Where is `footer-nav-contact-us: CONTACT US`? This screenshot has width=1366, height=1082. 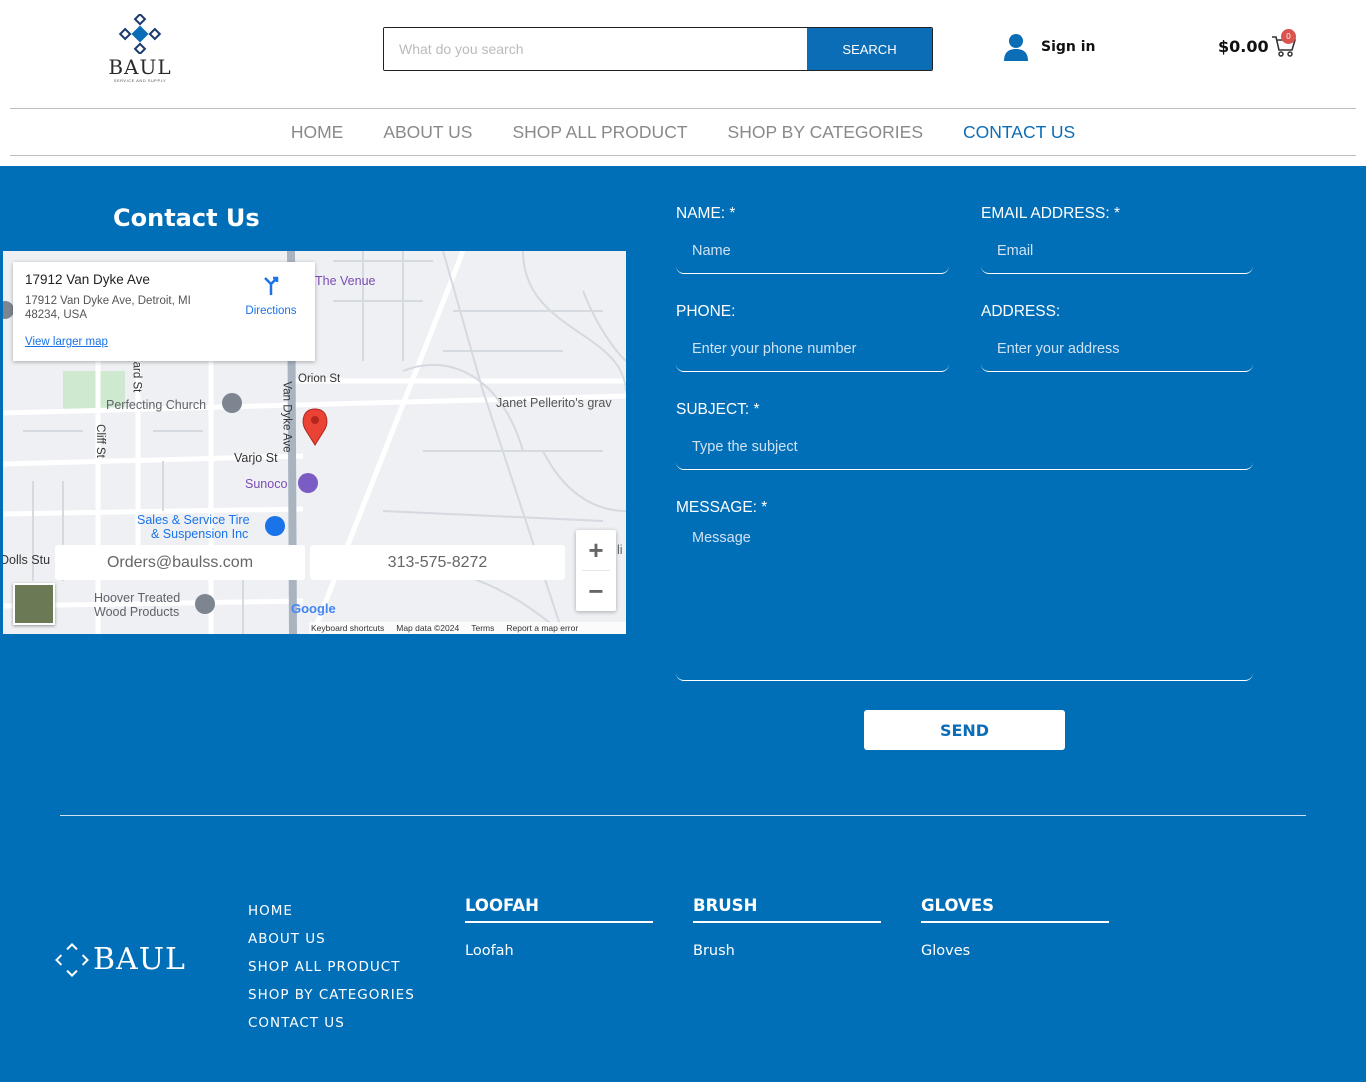
footer-nav-contact-us: CONTACT US is located at coordinates (331, 1023).